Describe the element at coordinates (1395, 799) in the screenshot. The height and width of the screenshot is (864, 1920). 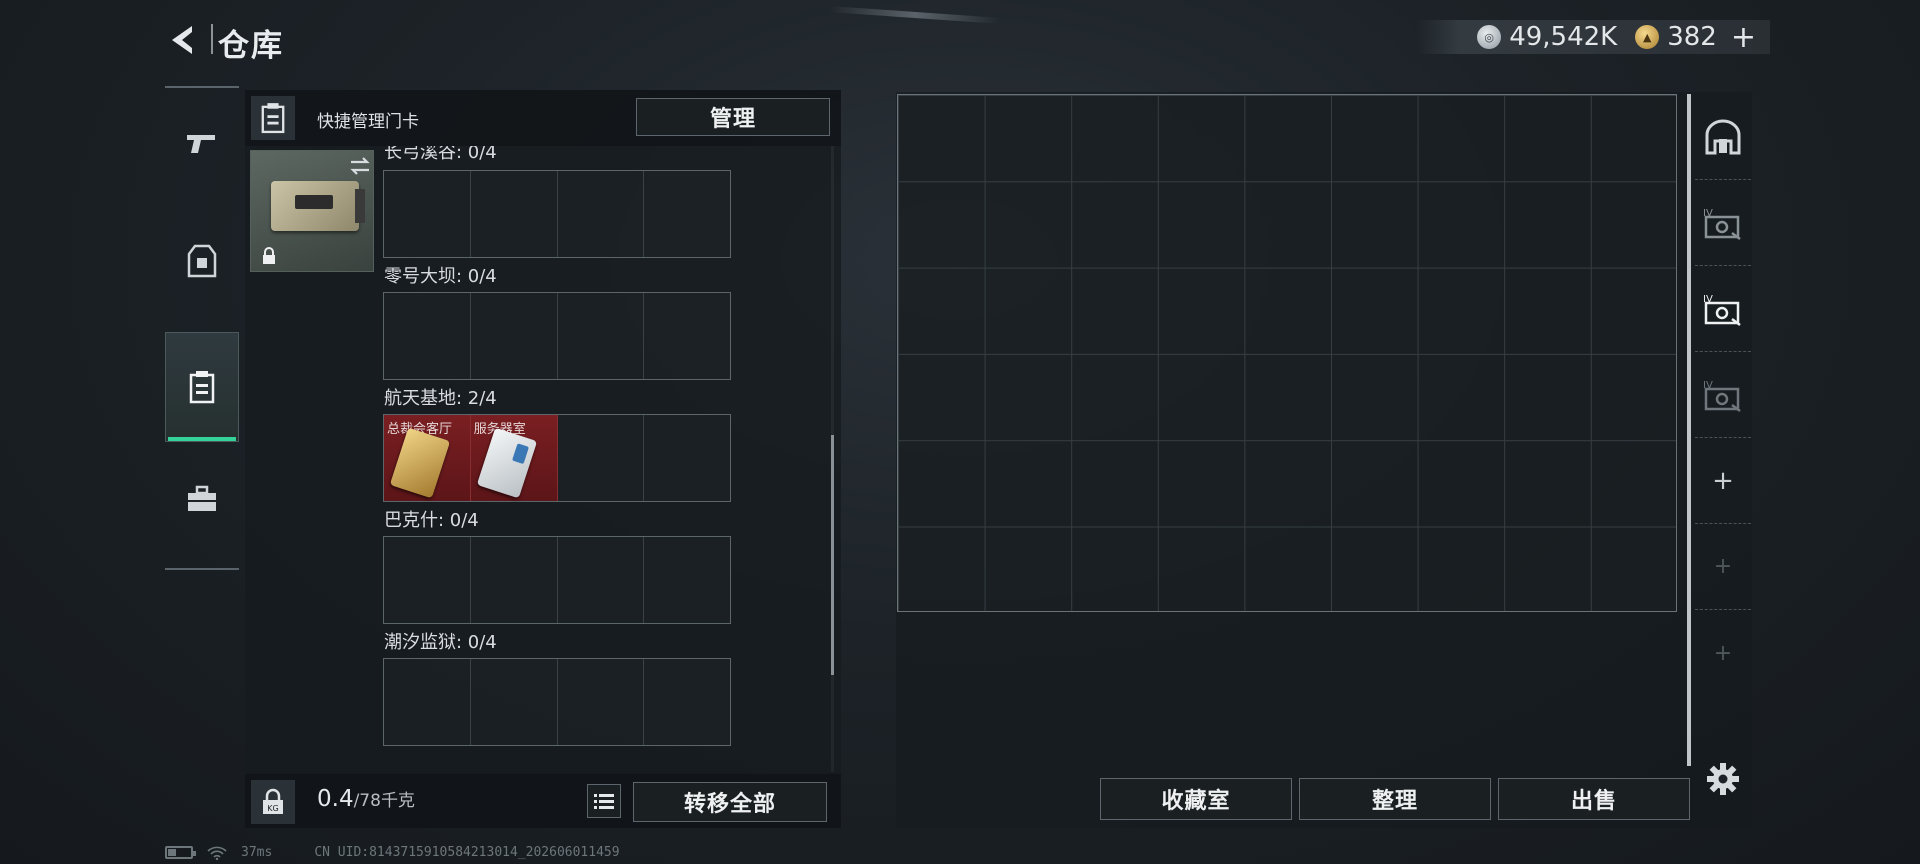
I see `sort-button: 整理` at that location.